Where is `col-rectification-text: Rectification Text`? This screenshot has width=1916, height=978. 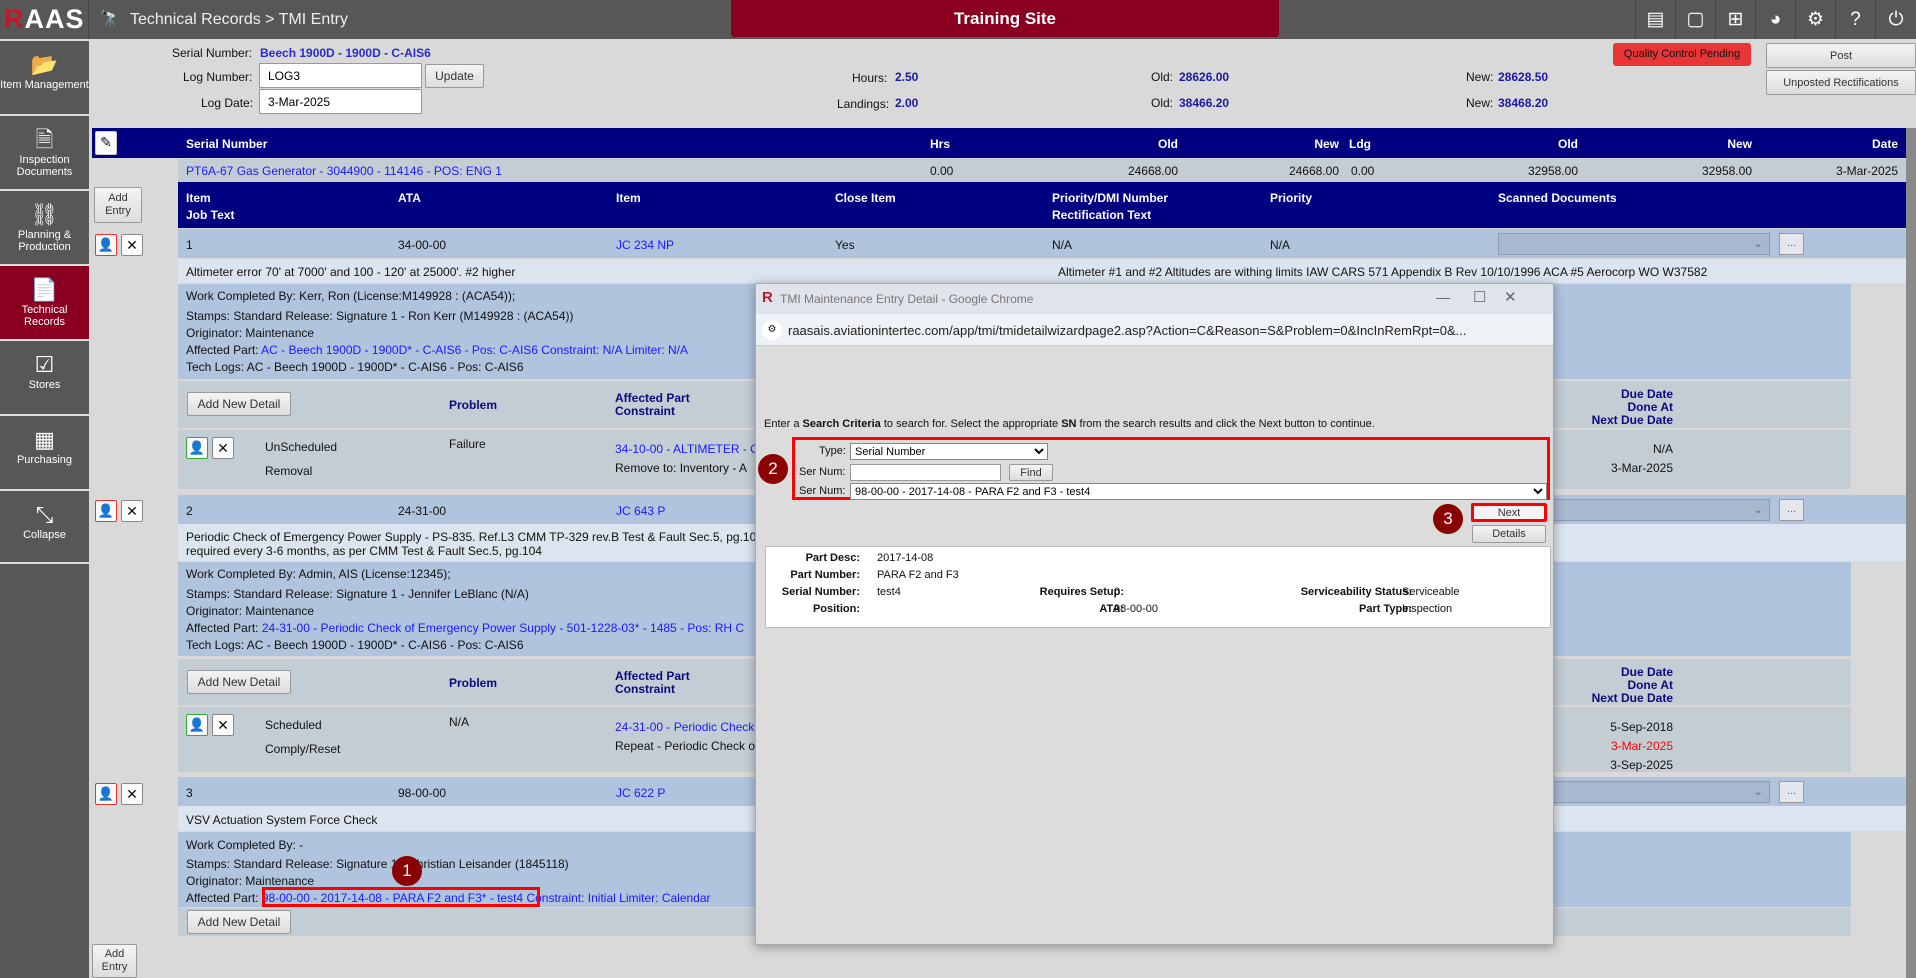
col-rectification-text: Rectification Text is located at coordinates (1102, 215).